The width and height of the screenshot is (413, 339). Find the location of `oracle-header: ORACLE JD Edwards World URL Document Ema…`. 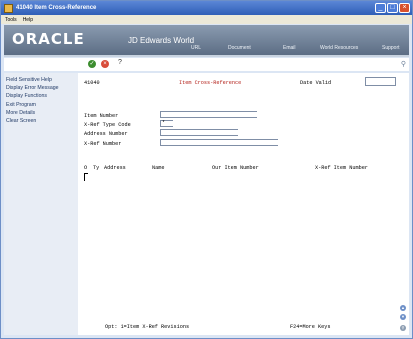

oracle-header: ORACLE JD Edwards World URL Document Ema… is located at coordinates (206, 41).